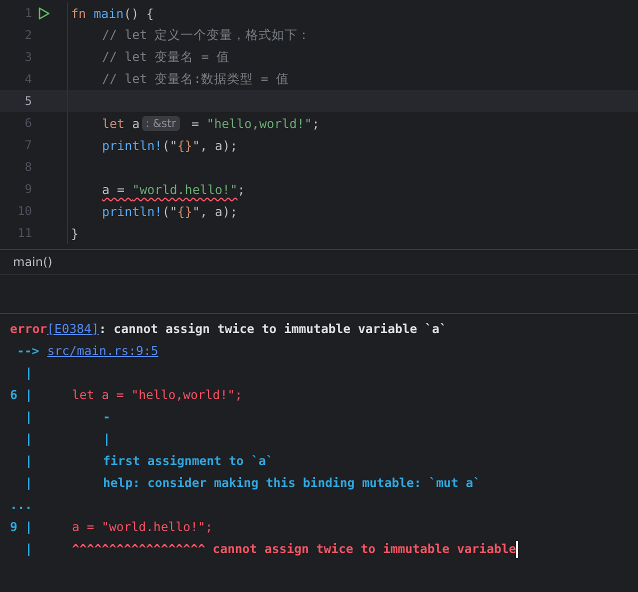 The height and width of the screenshot is (592, 638). Describe the element at coordinates (135, 123) in the screenshot. I see `code-text: a` at that location.